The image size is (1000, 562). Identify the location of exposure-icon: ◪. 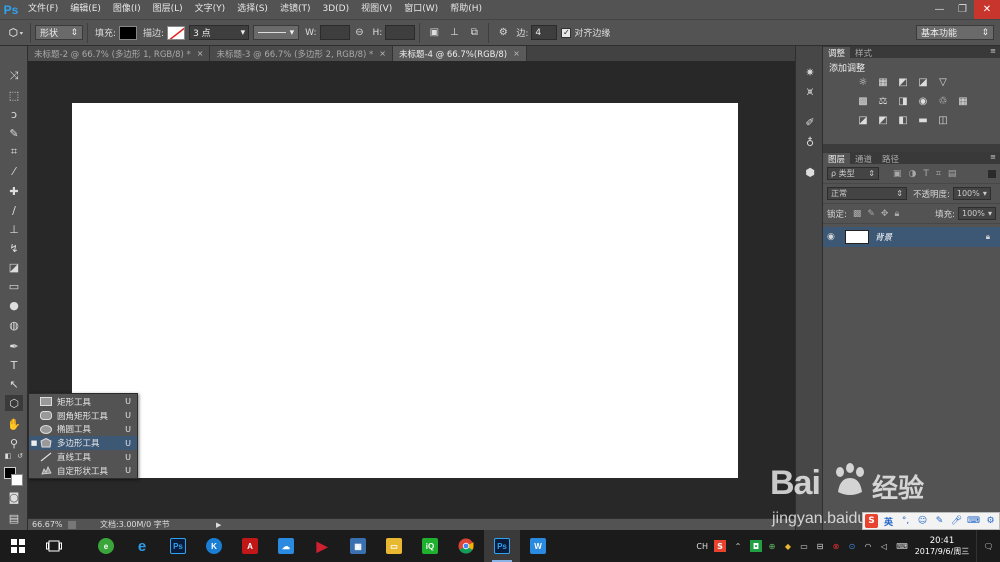
(923, 82).